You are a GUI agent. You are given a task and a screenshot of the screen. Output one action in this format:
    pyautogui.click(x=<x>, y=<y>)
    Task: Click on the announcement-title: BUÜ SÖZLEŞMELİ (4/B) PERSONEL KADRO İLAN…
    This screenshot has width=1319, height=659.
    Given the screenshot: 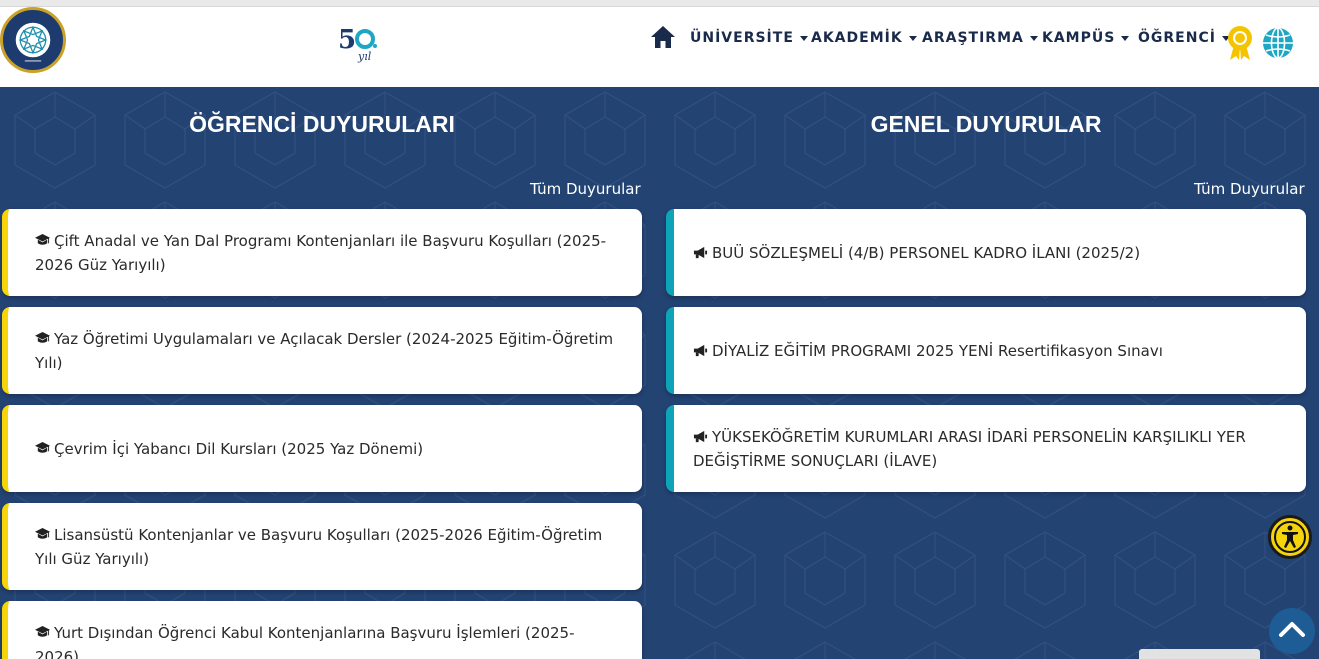 What is the action you would take?
    pyautogui.click(x=926, y=252)
    